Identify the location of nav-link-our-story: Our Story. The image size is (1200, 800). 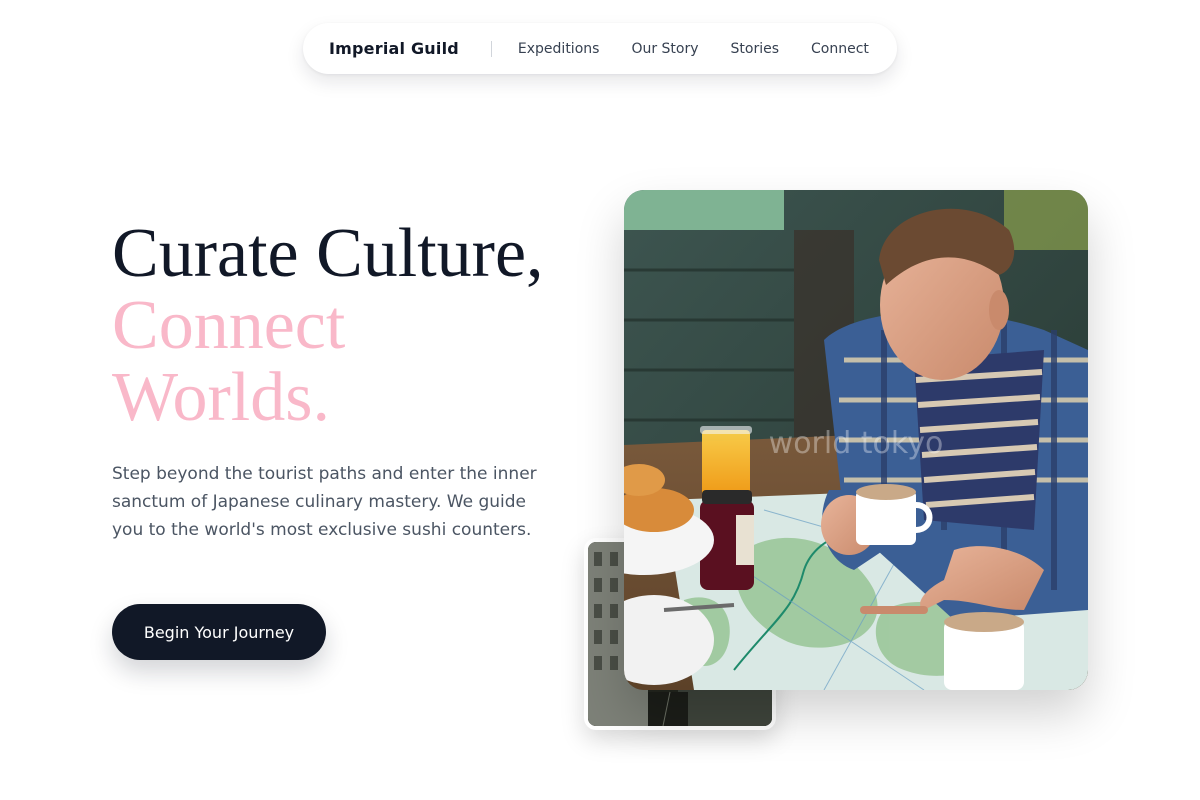
(664, 49).